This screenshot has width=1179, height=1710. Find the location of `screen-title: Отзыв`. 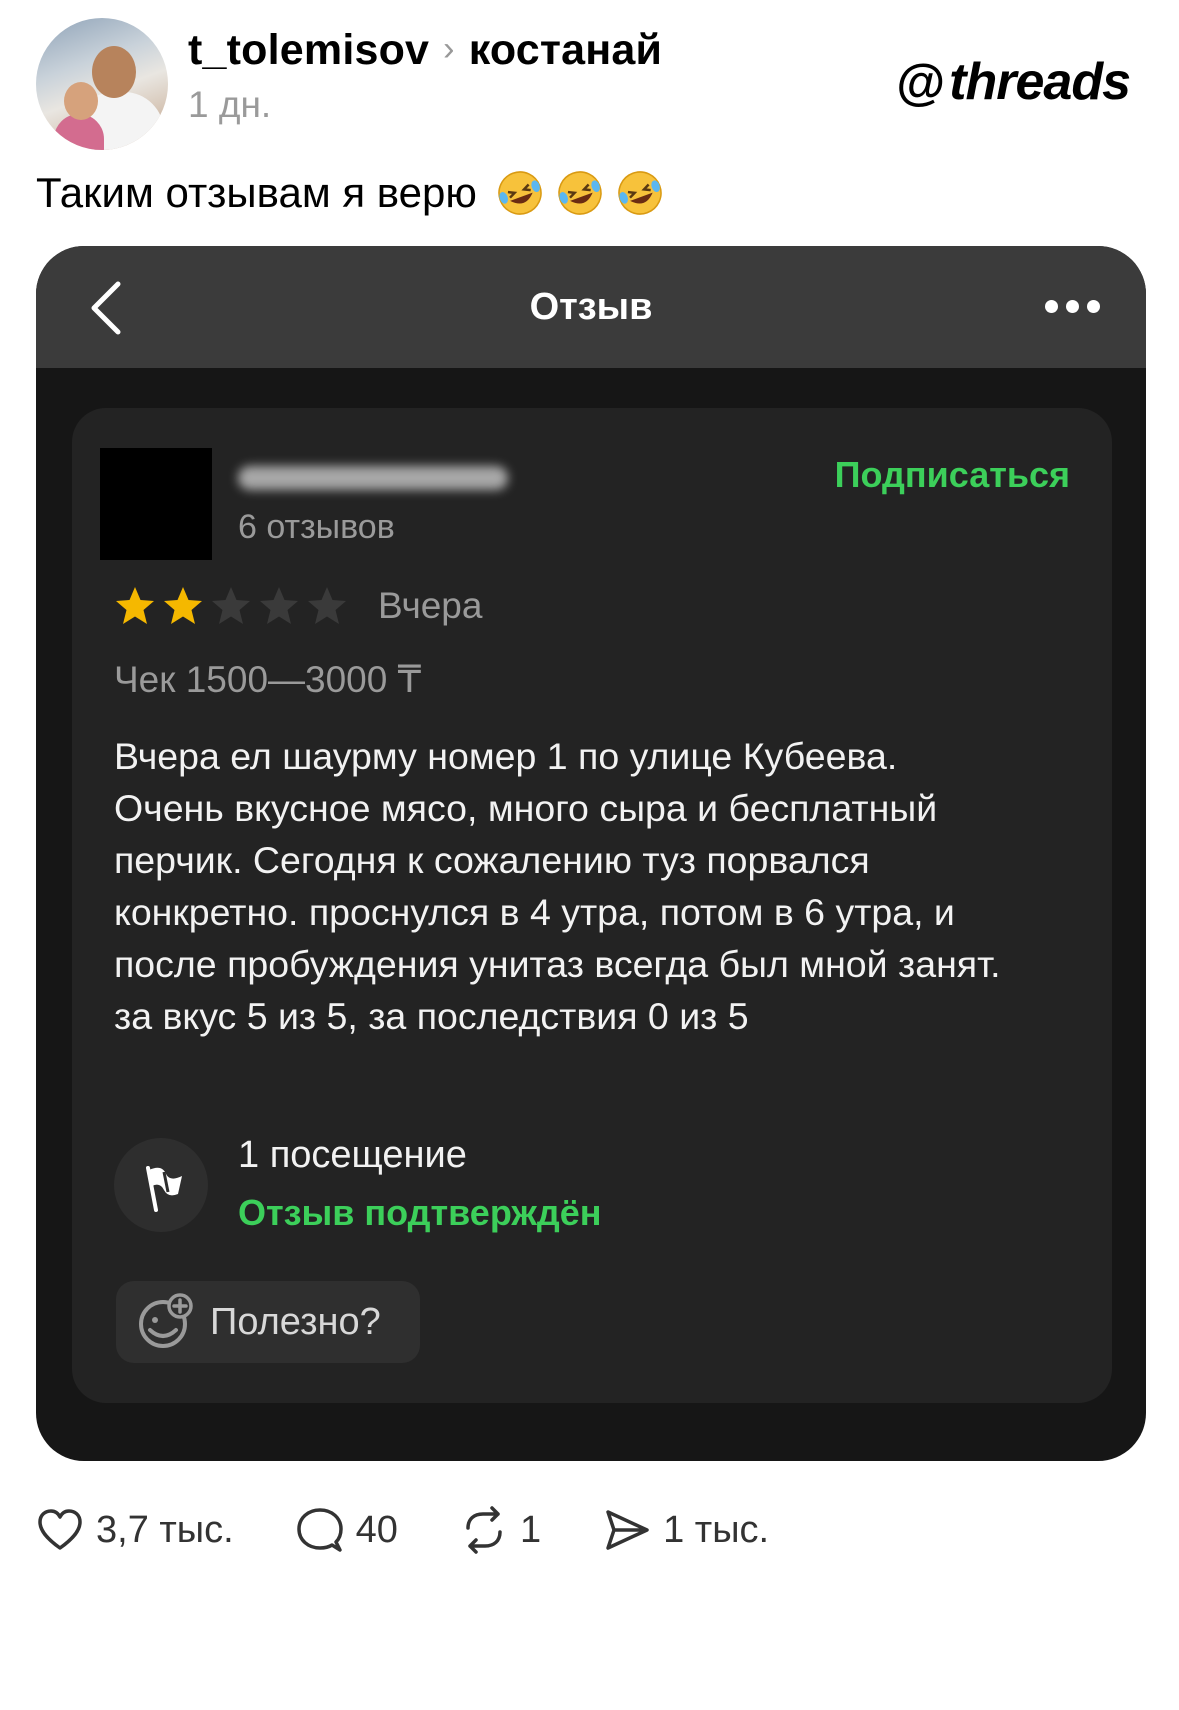

screen-title: Отзыв is located at coordinates (591, 307).